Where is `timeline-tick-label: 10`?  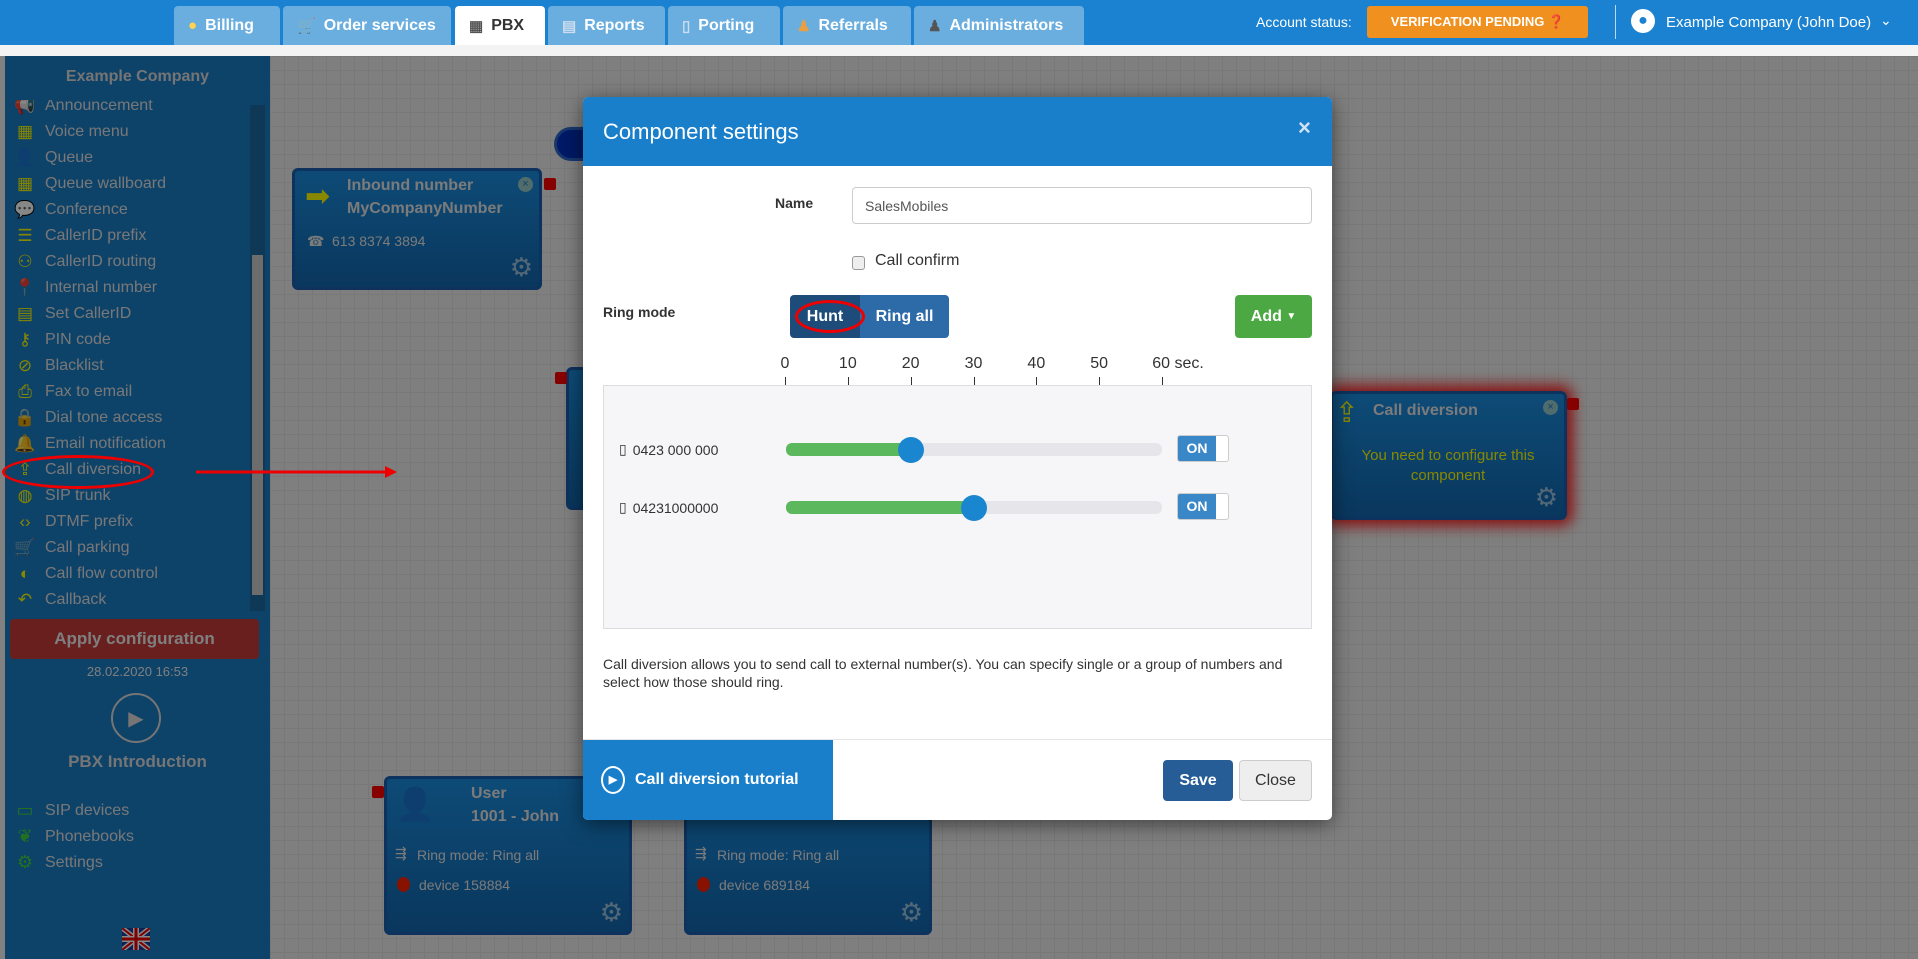 timeline-tick-label: 10 is located at coordinates (847, 363).